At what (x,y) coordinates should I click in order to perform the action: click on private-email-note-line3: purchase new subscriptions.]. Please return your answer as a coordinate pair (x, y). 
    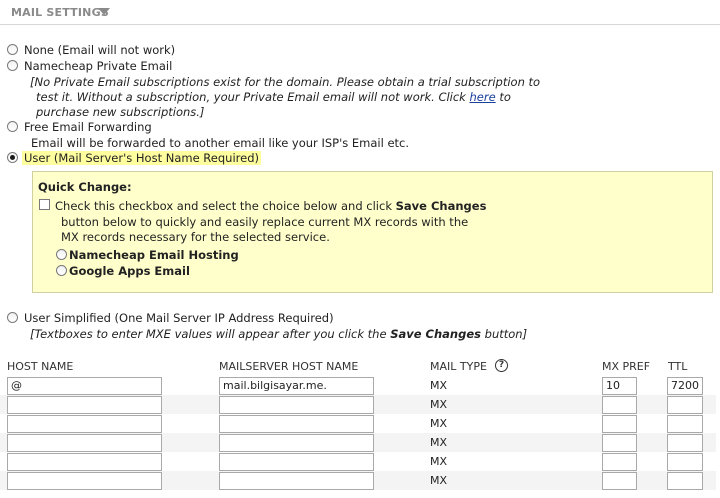
    Looking at the image, I should click on (120, 112).